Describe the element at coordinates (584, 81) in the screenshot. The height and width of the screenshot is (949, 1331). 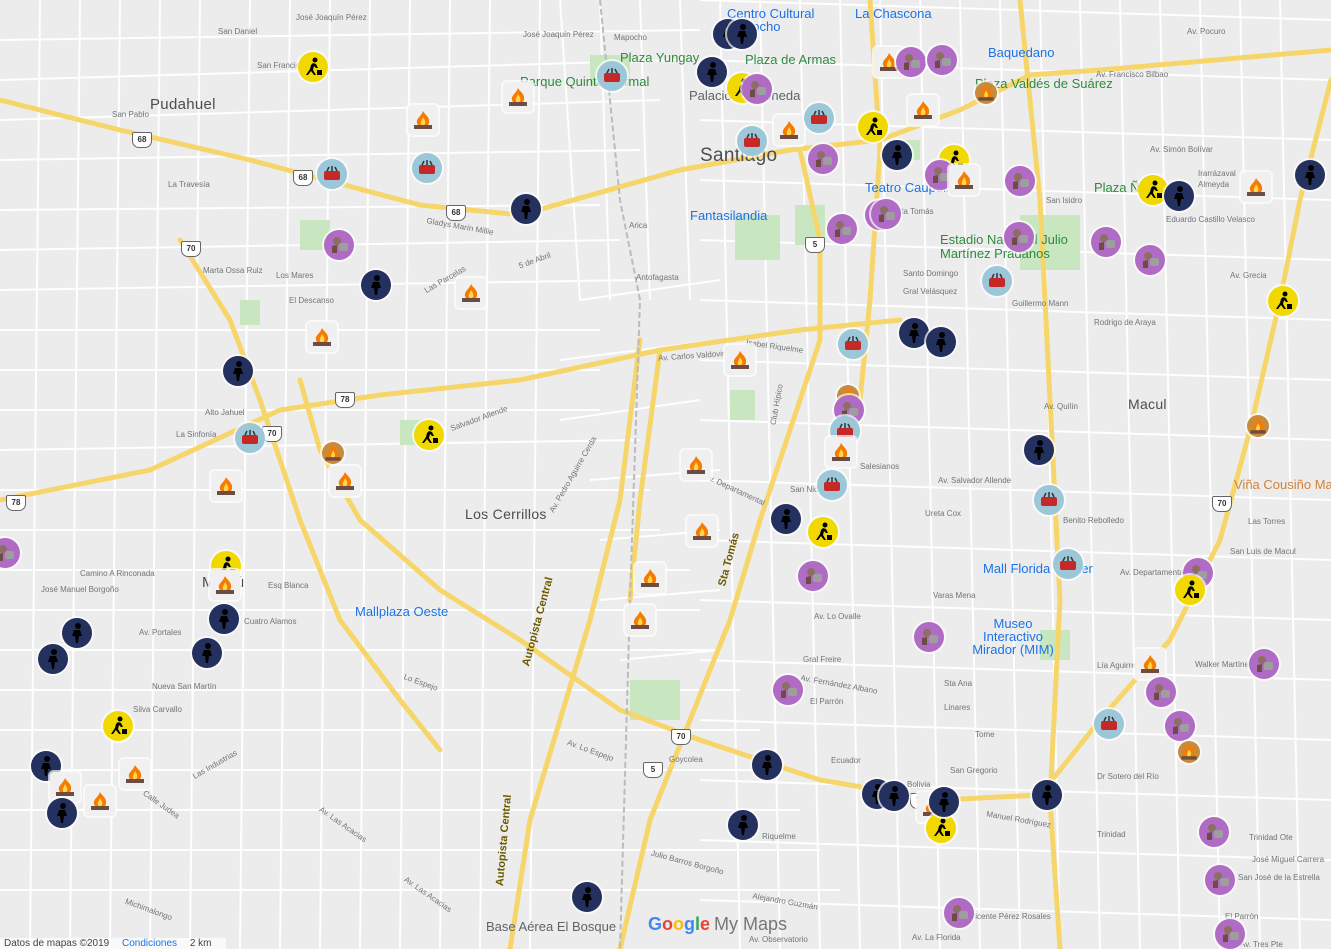
I see `poi-parque-quinta-normal: Parque Quinta Normal` at that location.